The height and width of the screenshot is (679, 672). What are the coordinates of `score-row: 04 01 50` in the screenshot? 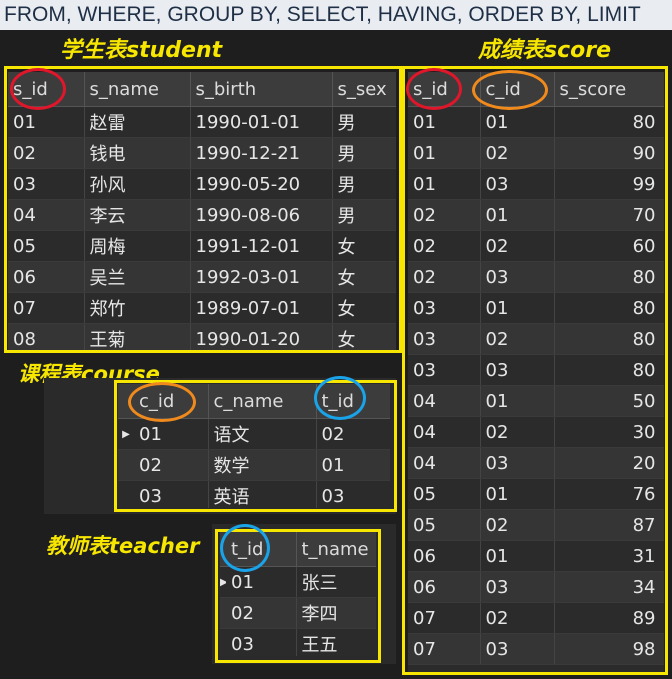 It's located at (536, 401).